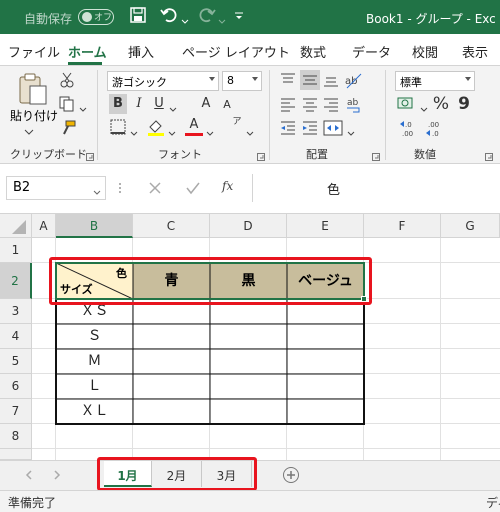  What do you see at coordinates (172, 131) in the screenshot?
I see `fill-color-dropdown-icon` at bounding box center [172, 131].